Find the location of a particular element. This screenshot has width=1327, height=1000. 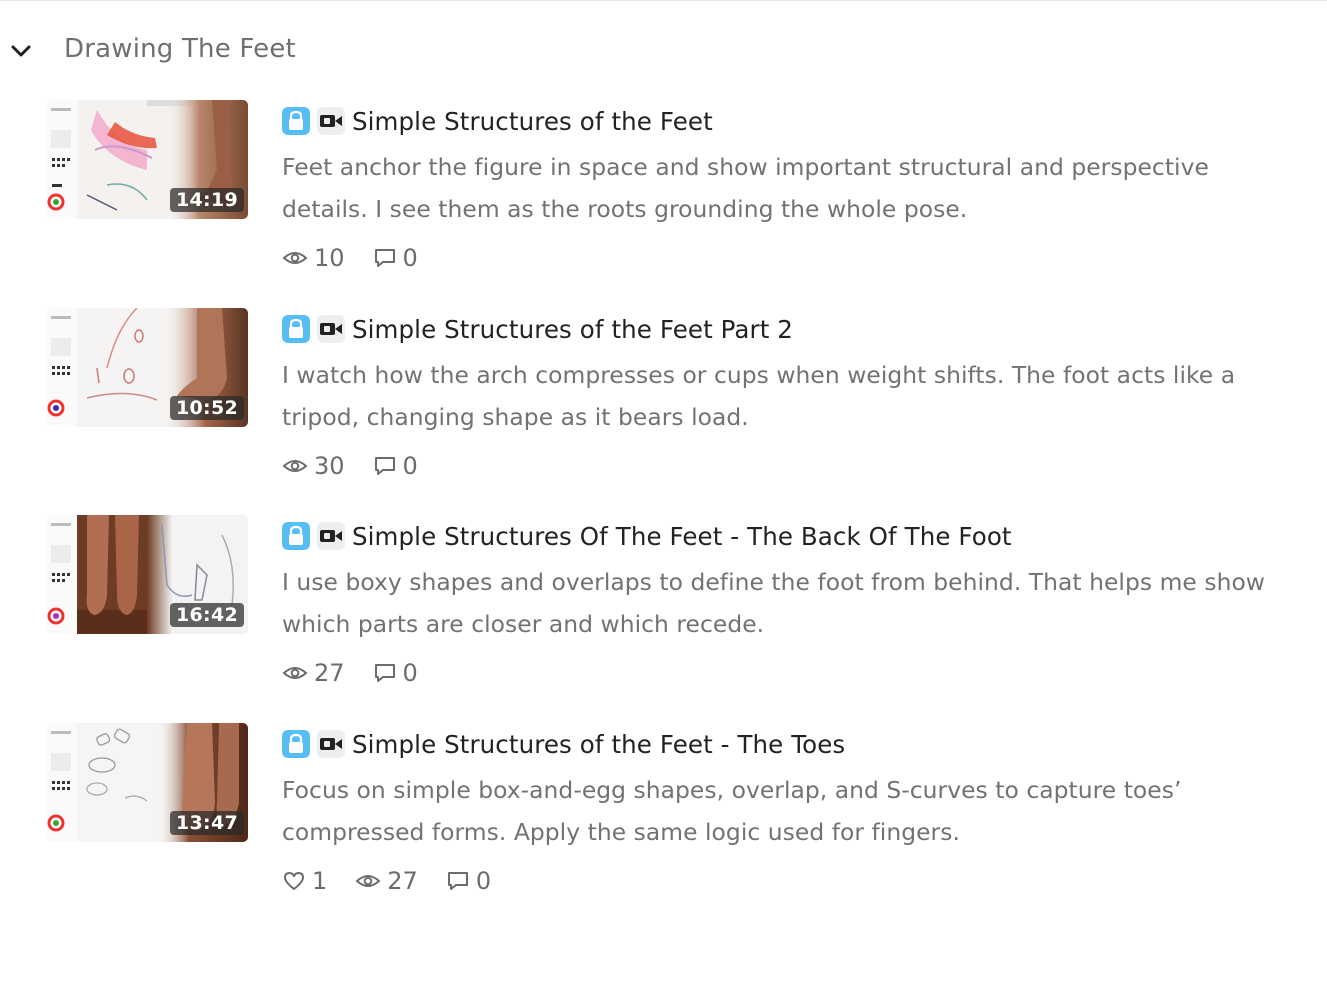

views-count: 10 is located at coordinates (329, 258).